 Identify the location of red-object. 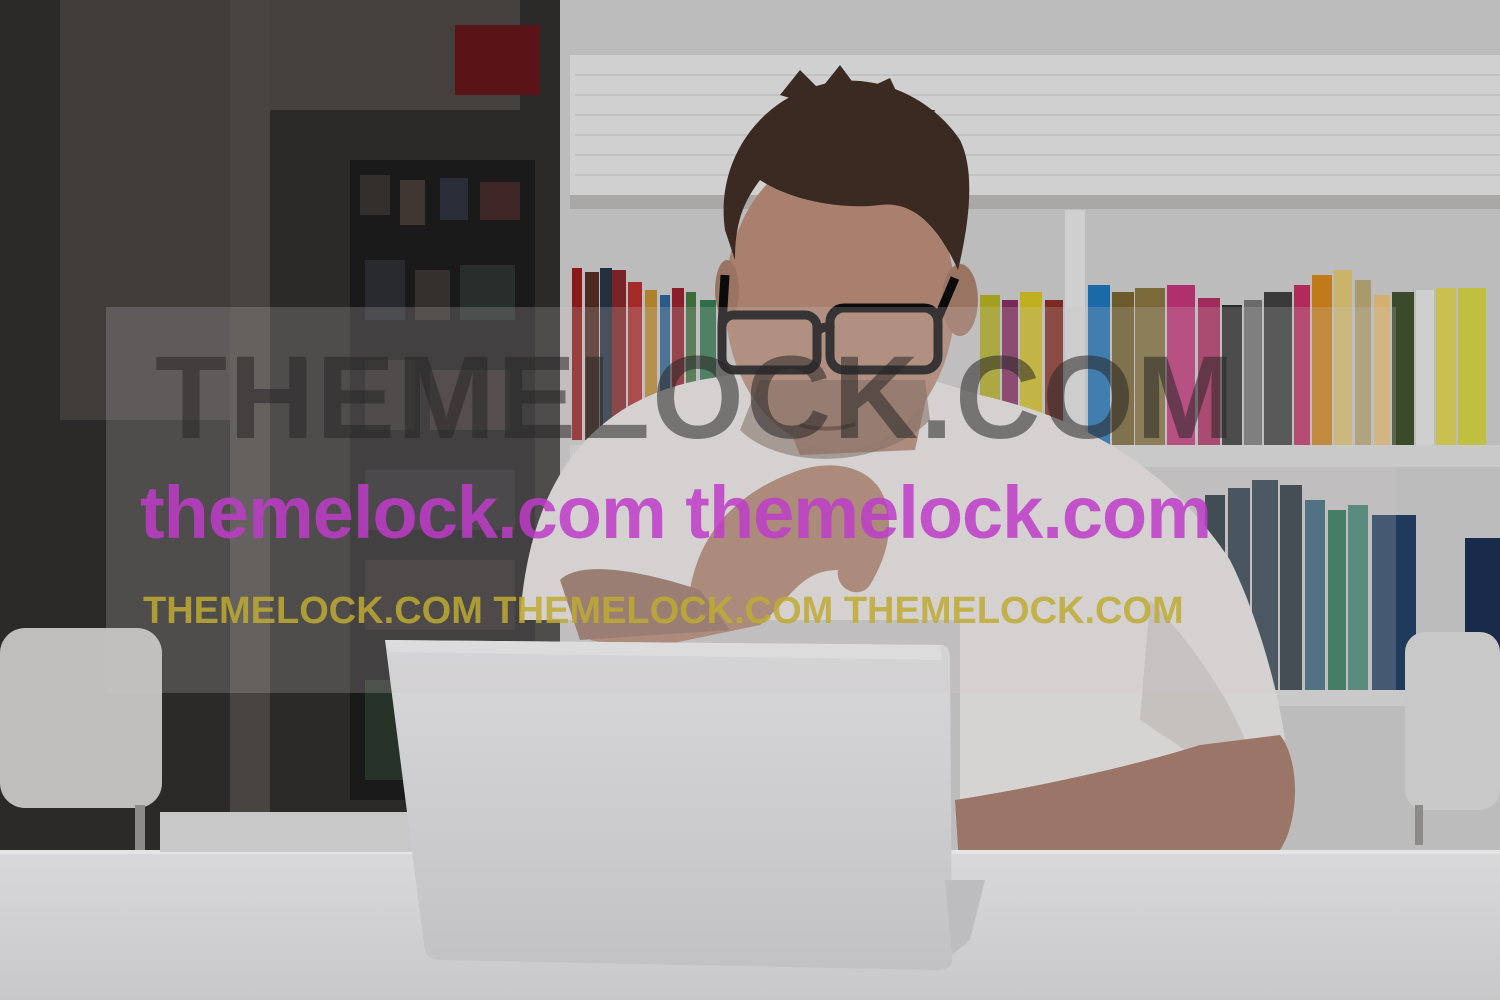
(497, 60).